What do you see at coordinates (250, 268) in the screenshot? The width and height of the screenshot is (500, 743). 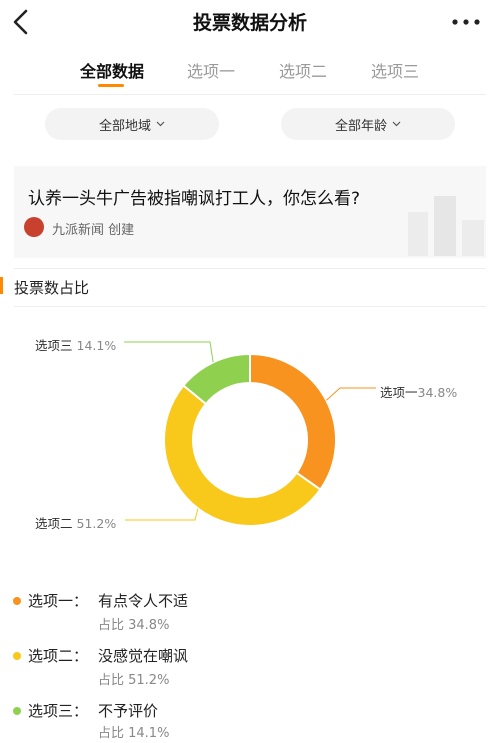 I see `section-divider` at bounding box center [250, 268].